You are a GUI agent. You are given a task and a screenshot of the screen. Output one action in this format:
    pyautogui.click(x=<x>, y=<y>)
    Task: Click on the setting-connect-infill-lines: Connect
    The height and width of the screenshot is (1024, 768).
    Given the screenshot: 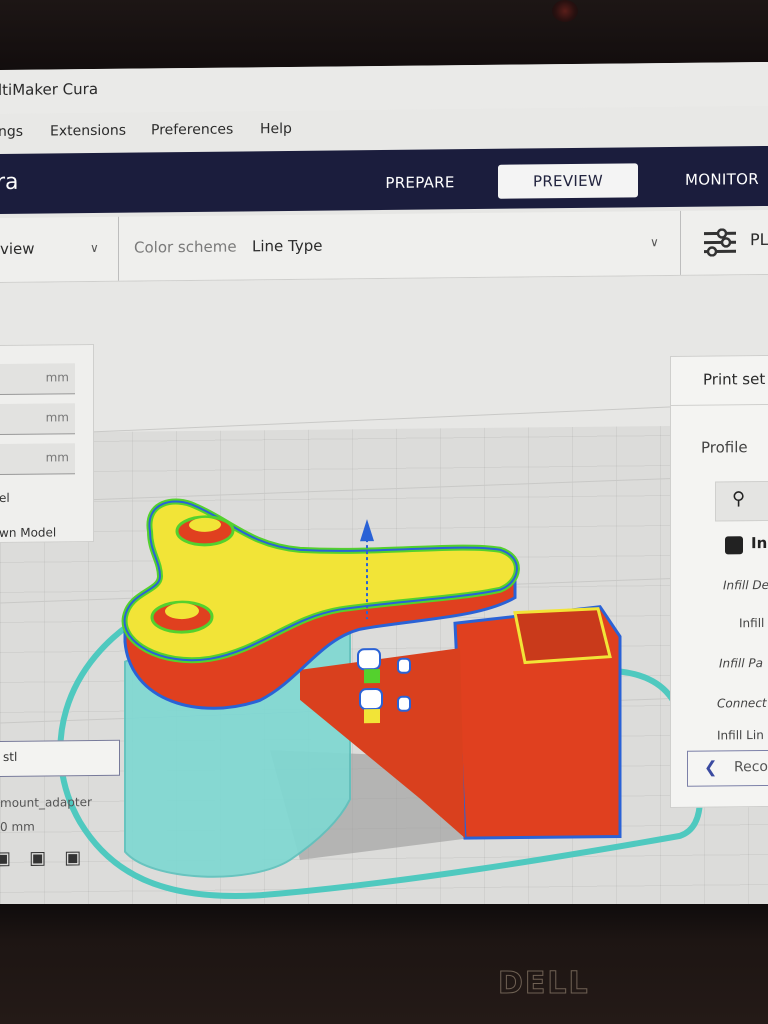 What is the action you would take?
    pyautogui.click(x=742, y=703)
    